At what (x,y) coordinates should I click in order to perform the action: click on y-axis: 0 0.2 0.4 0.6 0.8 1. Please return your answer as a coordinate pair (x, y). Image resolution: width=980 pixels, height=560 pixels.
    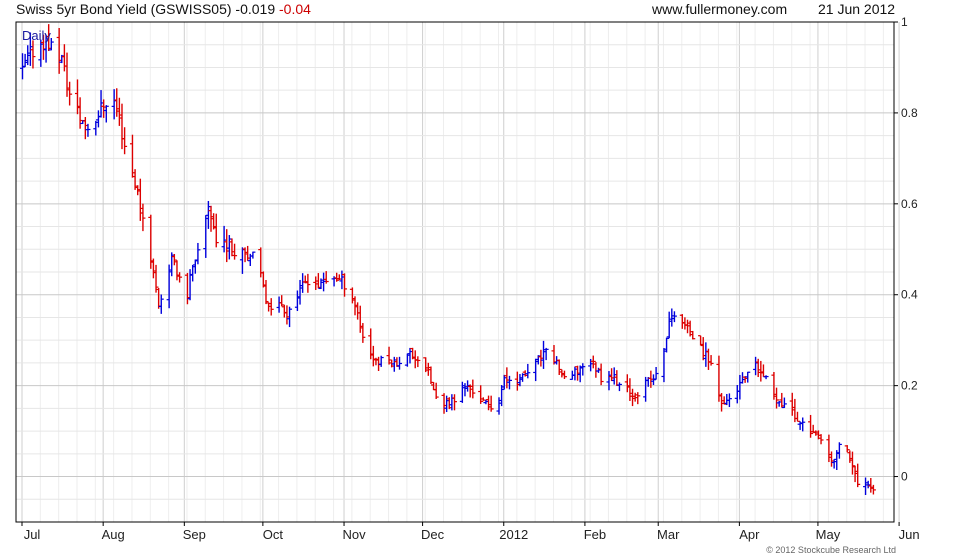
    Looking at the image, I should click on (906, 249).